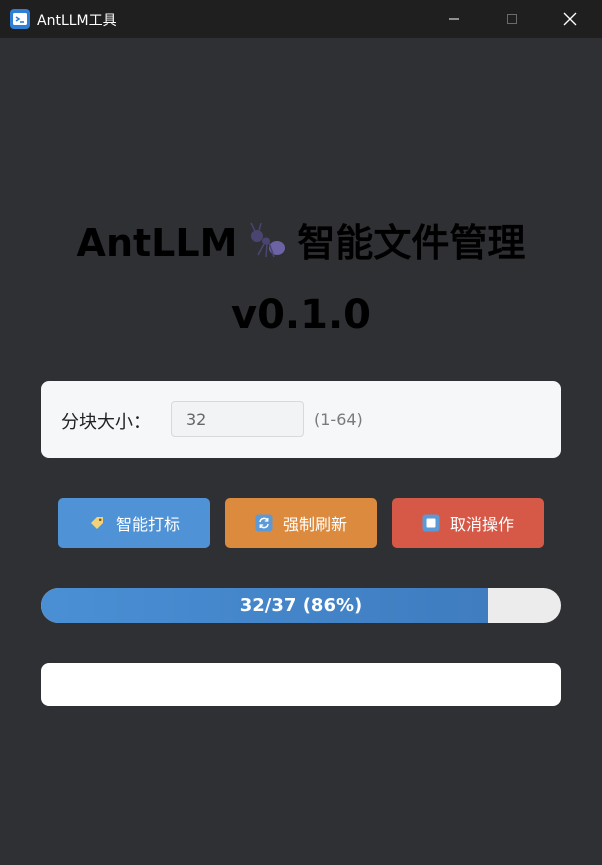 Image resolution: width=602 pixels, height=865 pixels. I want to click on smart-tag-button: 智能打标, so click(134, 523).